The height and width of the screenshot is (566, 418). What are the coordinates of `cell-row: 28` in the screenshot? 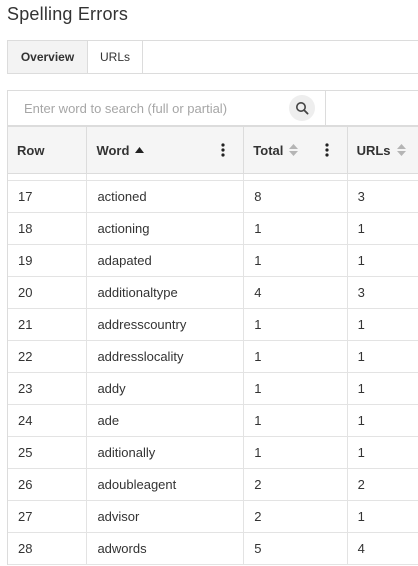 It's located at (48, 548).